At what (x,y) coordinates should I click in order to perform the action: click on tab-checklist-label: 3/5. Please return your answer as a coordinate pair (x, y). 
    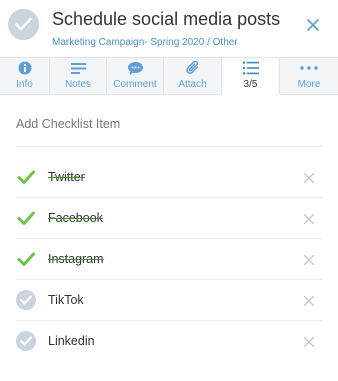
    Looking at the image, I should click on (250, 84).